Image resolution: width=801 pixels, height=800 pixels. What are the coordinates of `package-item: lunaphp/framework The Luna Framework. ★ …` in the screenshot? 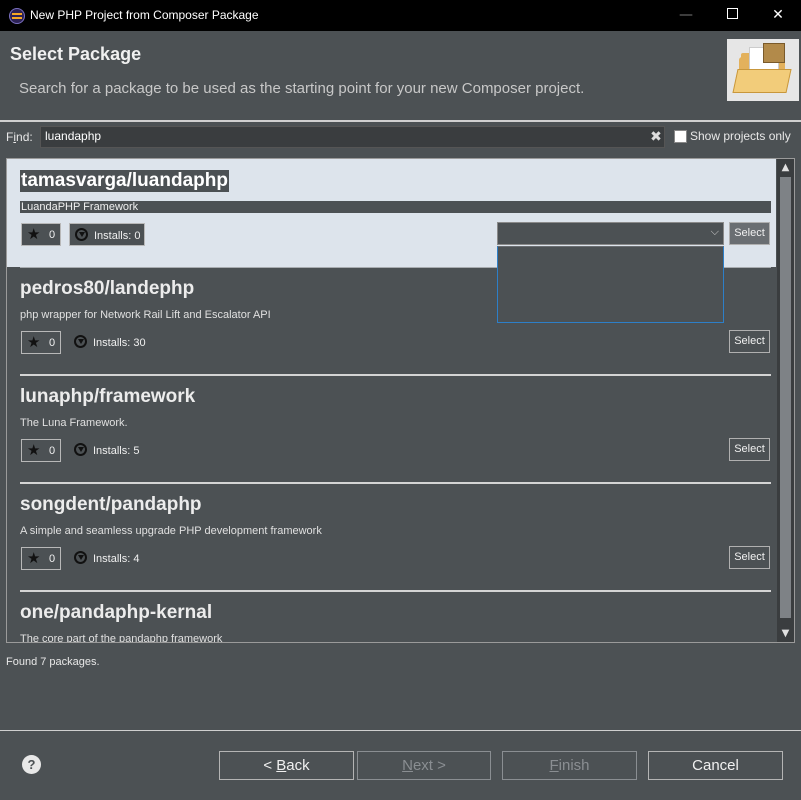 It's located at (391, 429).